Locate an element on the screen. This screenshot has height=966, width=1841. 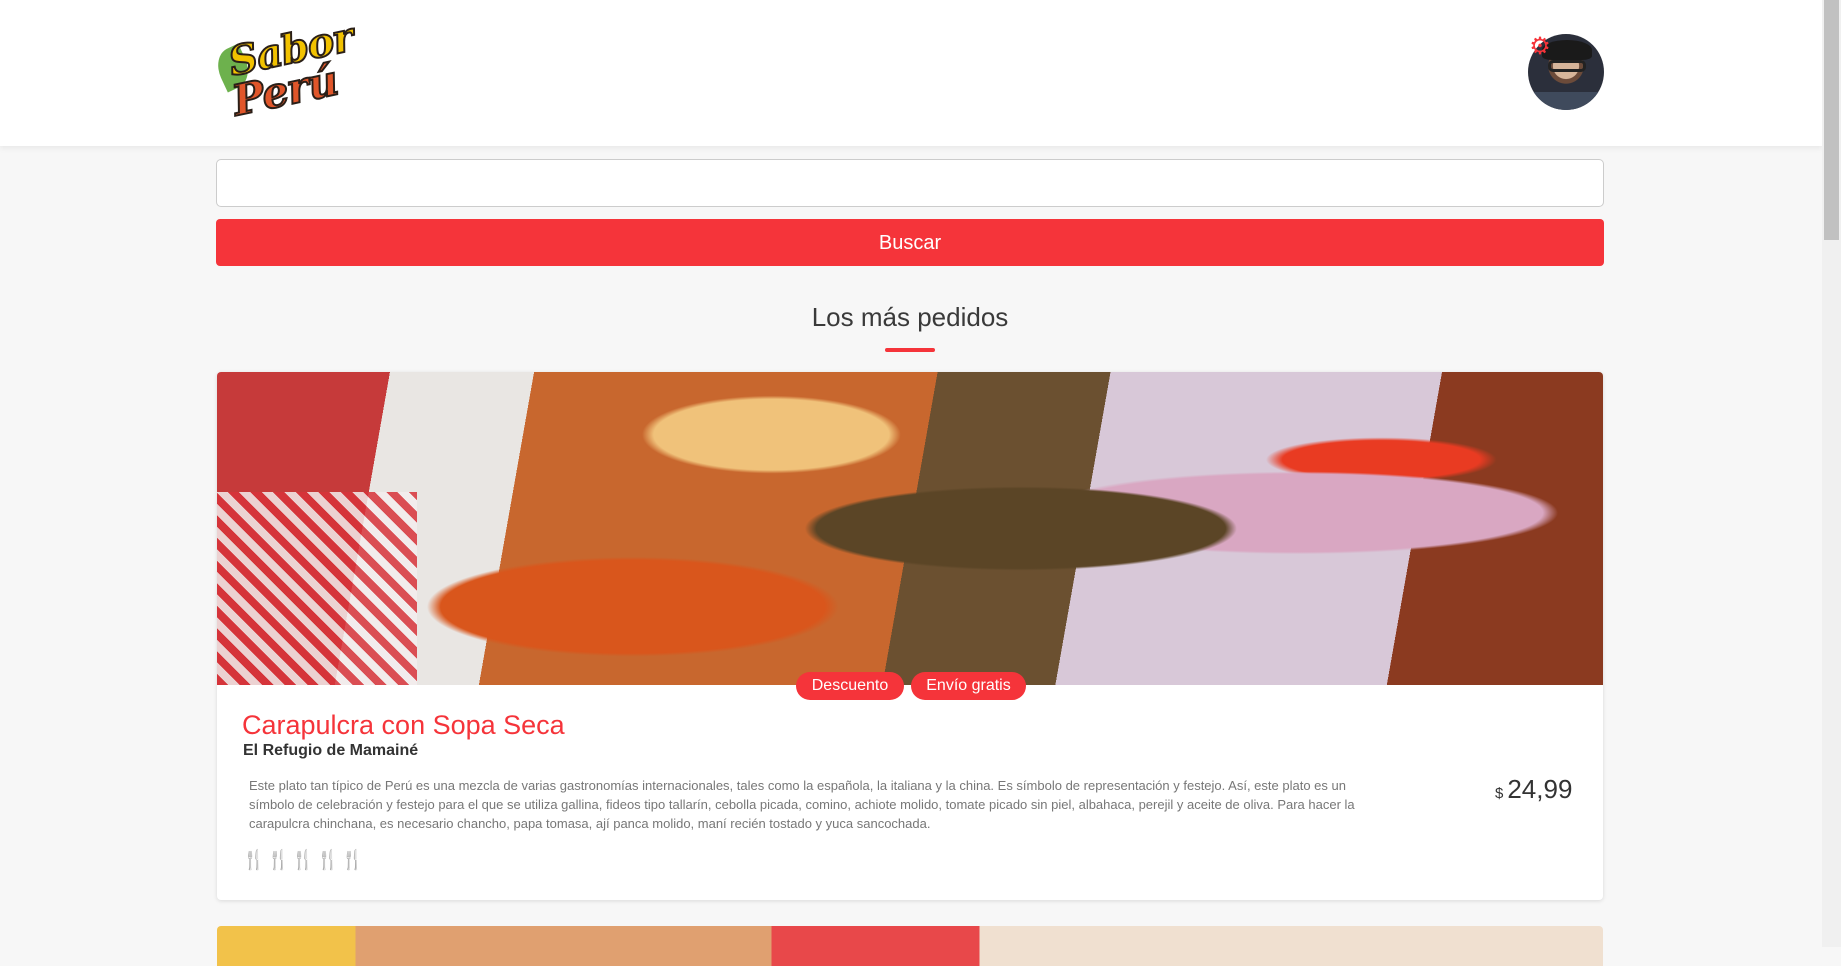
title-underline is located at coordinates (910, 350).